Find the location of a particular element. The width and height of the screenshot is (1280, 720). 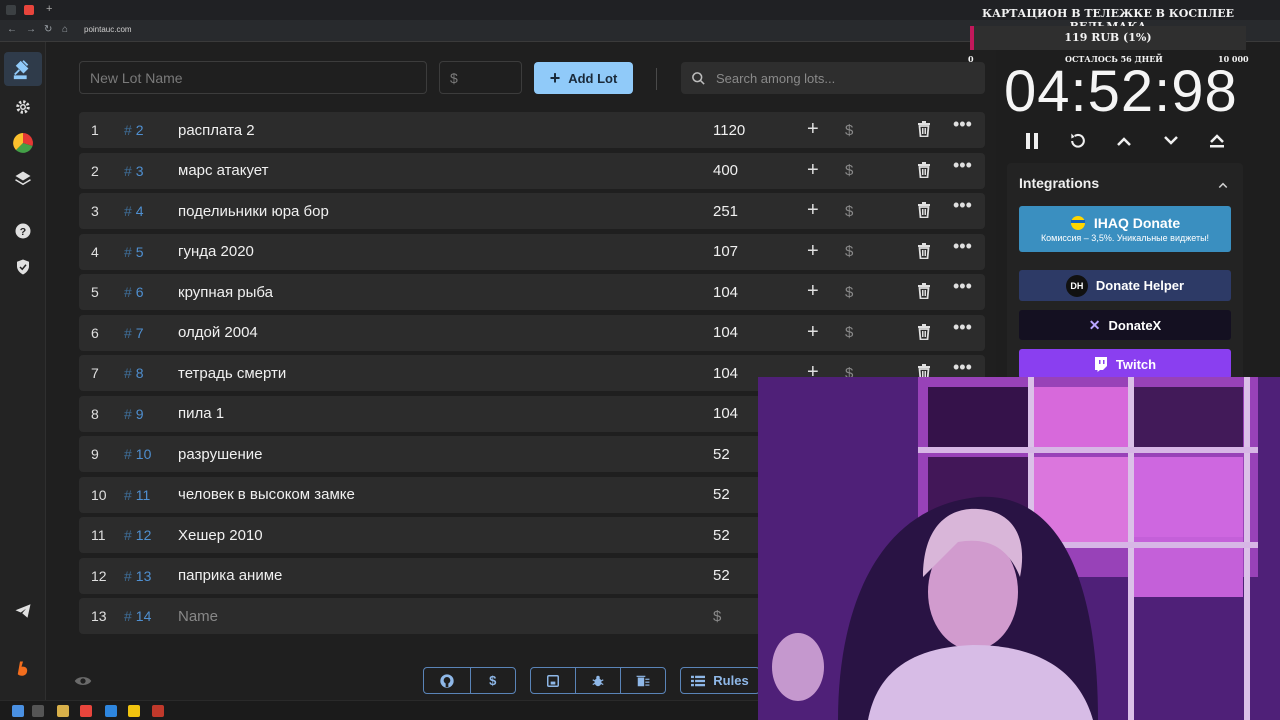

lot-name: Хешер 2010 is located at coordinates (220, 535).